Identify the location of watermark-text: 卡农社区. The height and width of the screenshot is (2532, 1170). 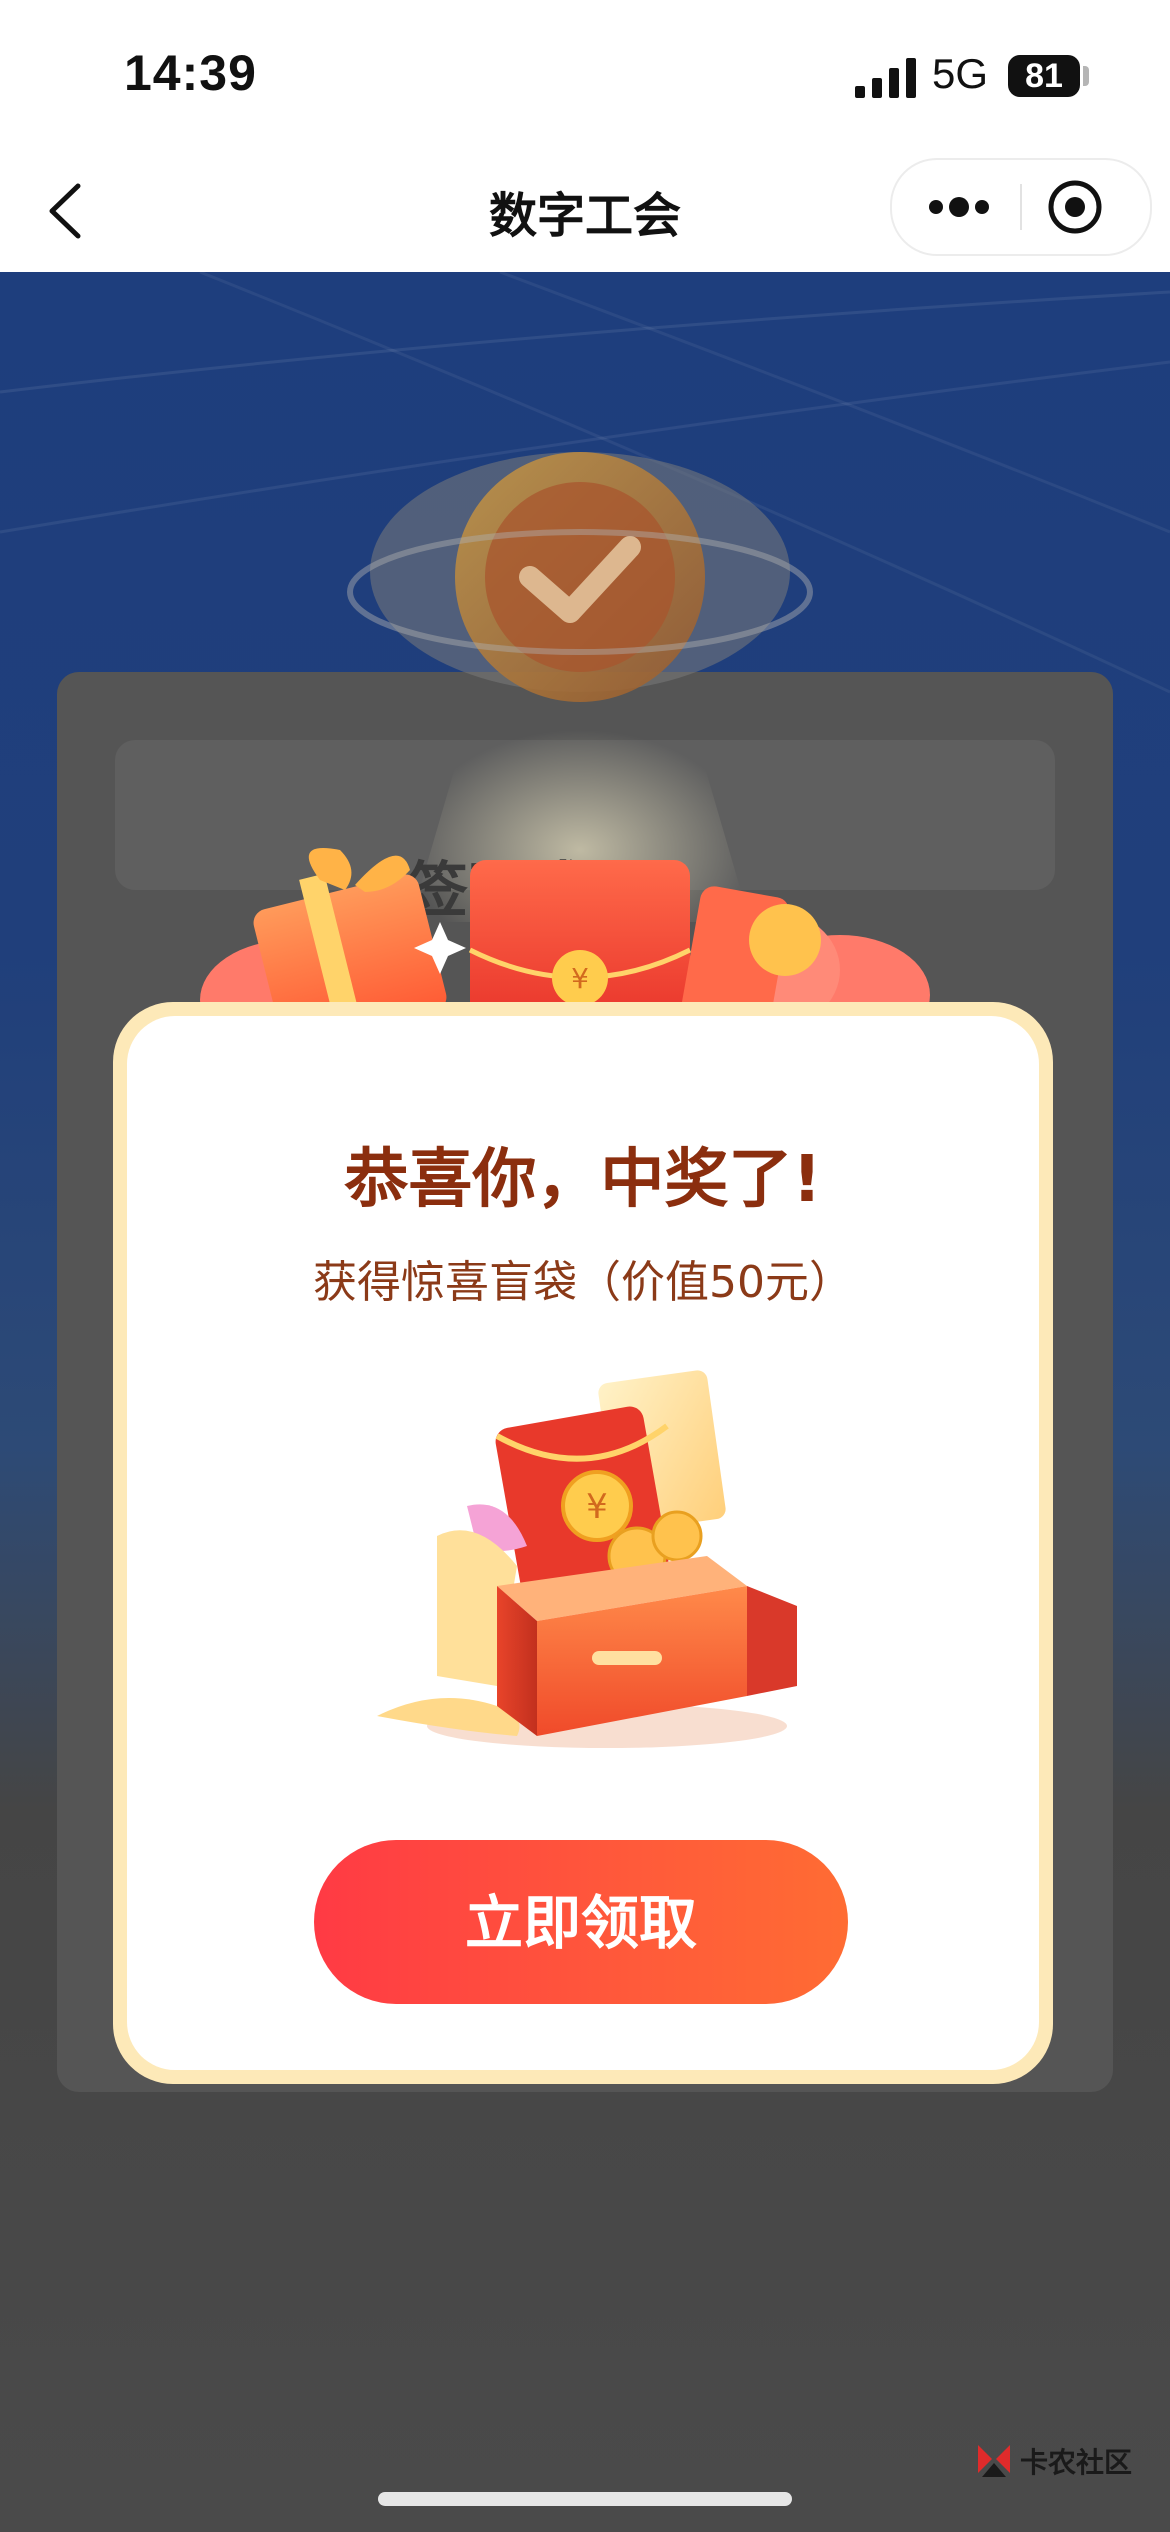
(1076, 2462).